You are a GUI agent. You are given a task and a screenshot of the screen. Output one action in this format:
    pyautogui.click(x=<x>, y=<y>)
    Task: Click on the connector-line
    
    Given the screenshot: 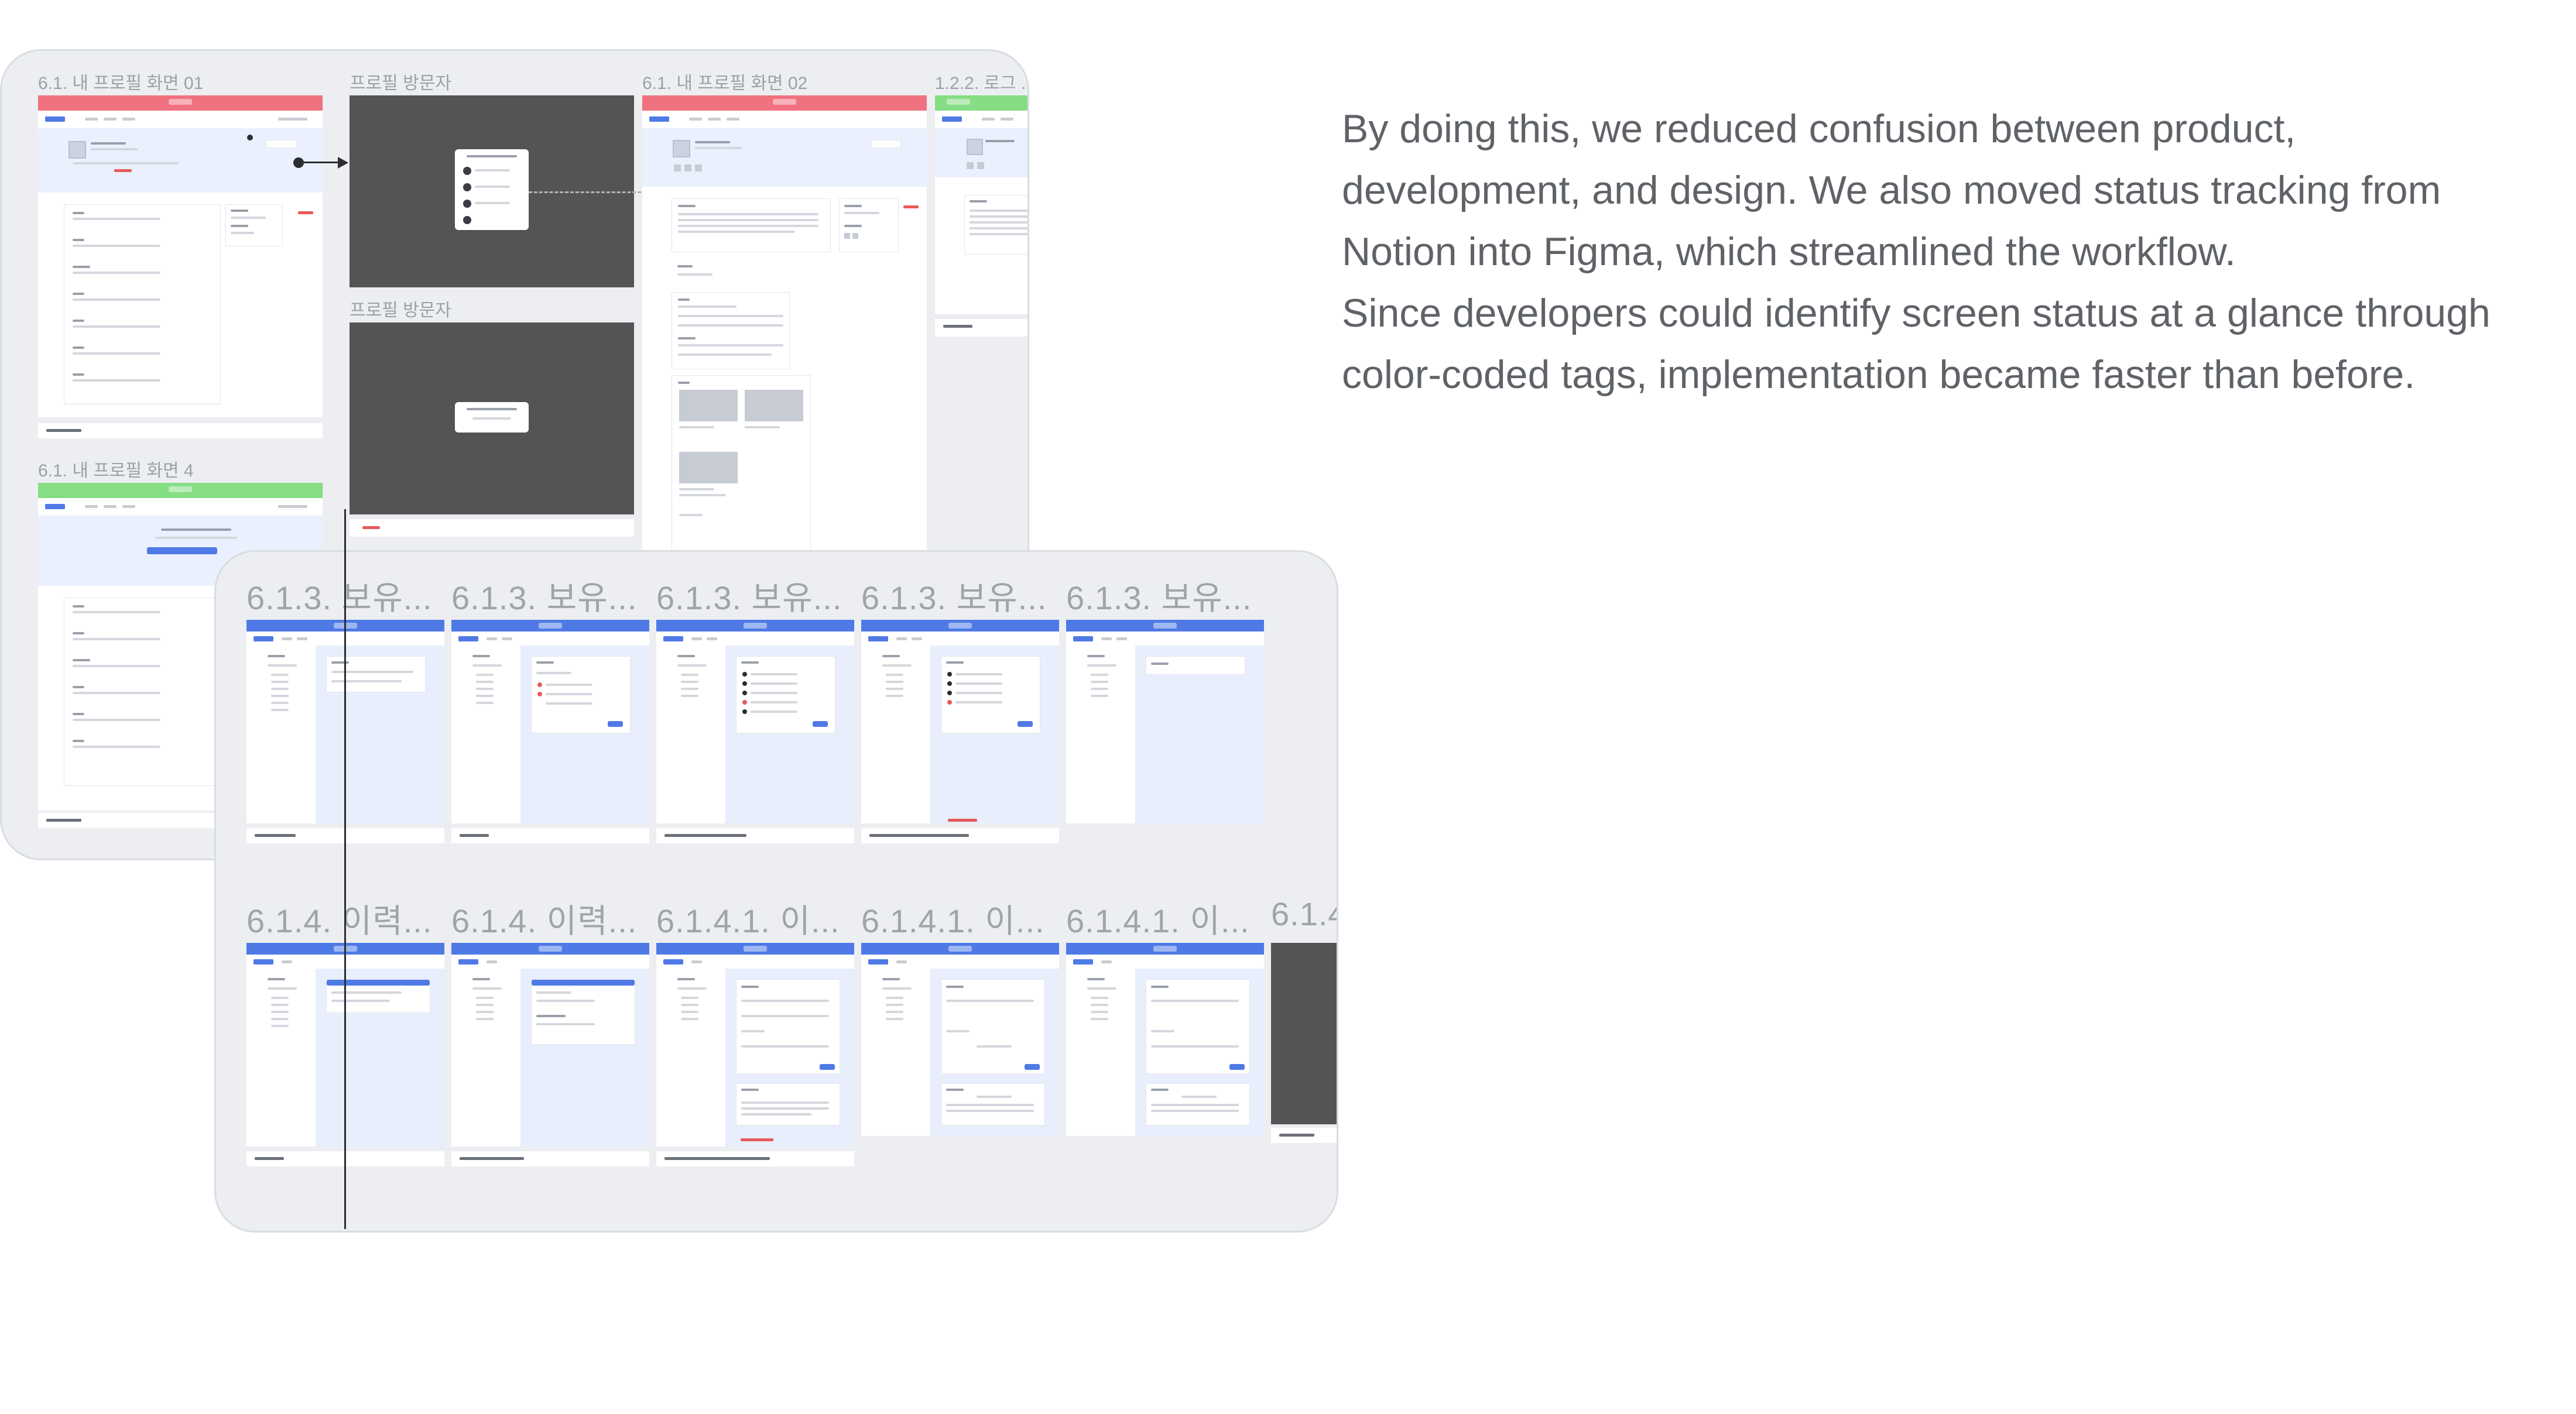 What is the action you would take?
    pyautogui.click(x=321, y=162)
    